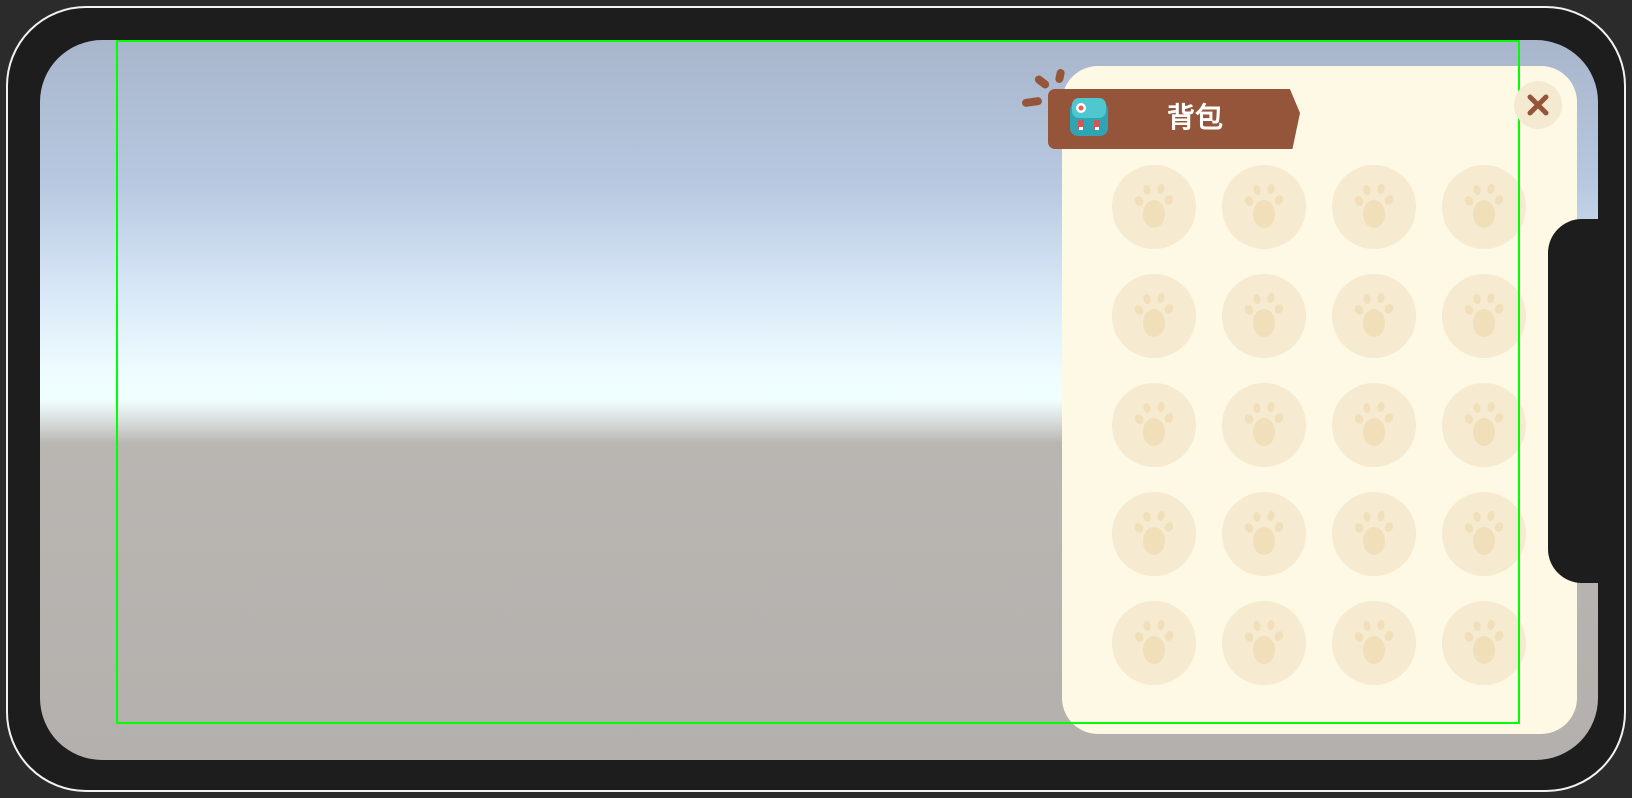 The image size is (1632, 798). I want to click on close-icon, so click(1538, 105).